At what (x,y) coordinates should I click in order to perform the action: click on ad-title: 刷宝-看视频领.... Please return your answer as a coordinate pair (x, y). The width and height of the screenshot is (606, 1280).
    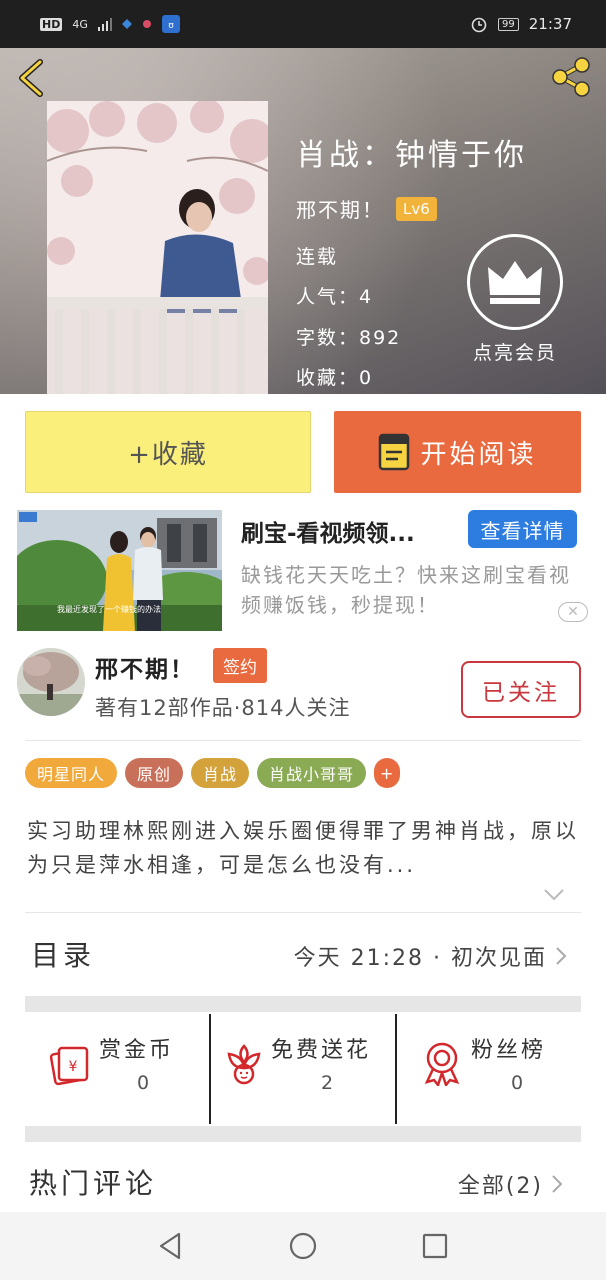
    Looking at the image, I should click on (354, 531).